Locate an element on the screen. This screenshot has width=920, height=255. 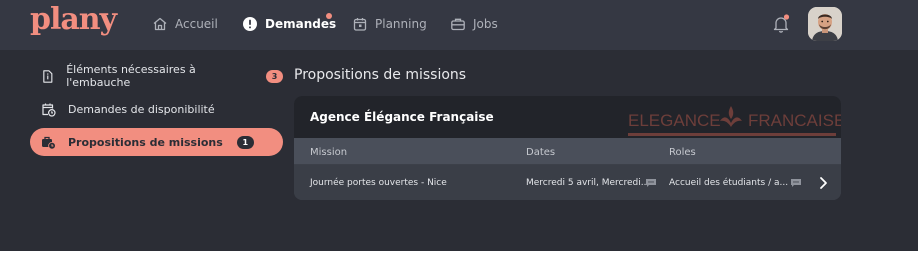
mission-cell: Journée portes ouvertes - Nice is located at coordinates (378, 183).